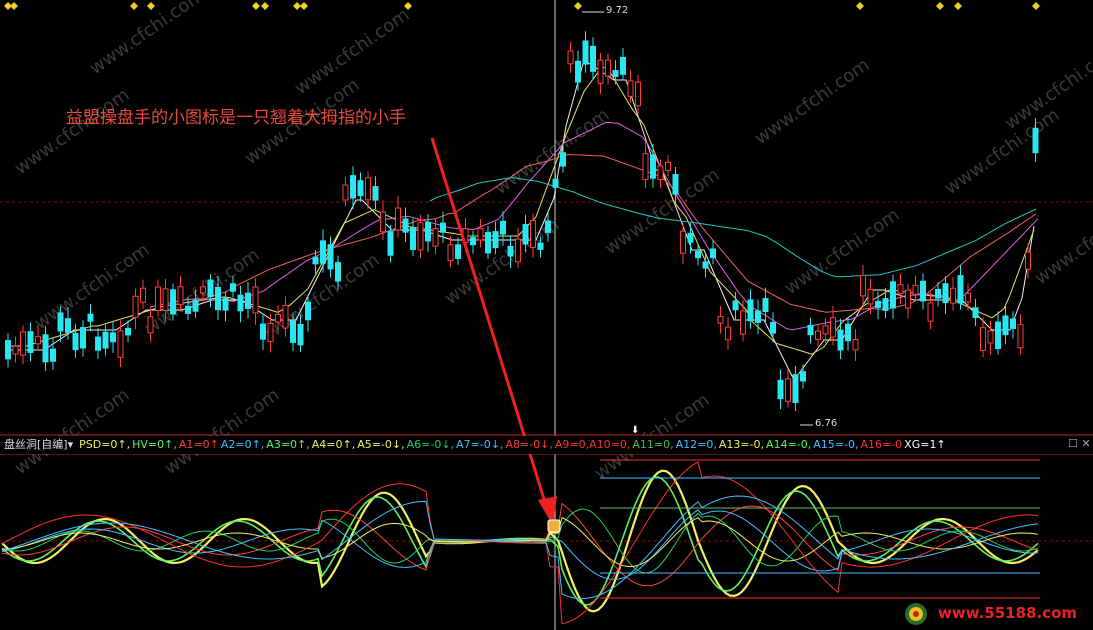 Image resolution: width=1093 pixels, height=630 pixels. I want to click on high-price-label: 9.72, so click(617, 10).